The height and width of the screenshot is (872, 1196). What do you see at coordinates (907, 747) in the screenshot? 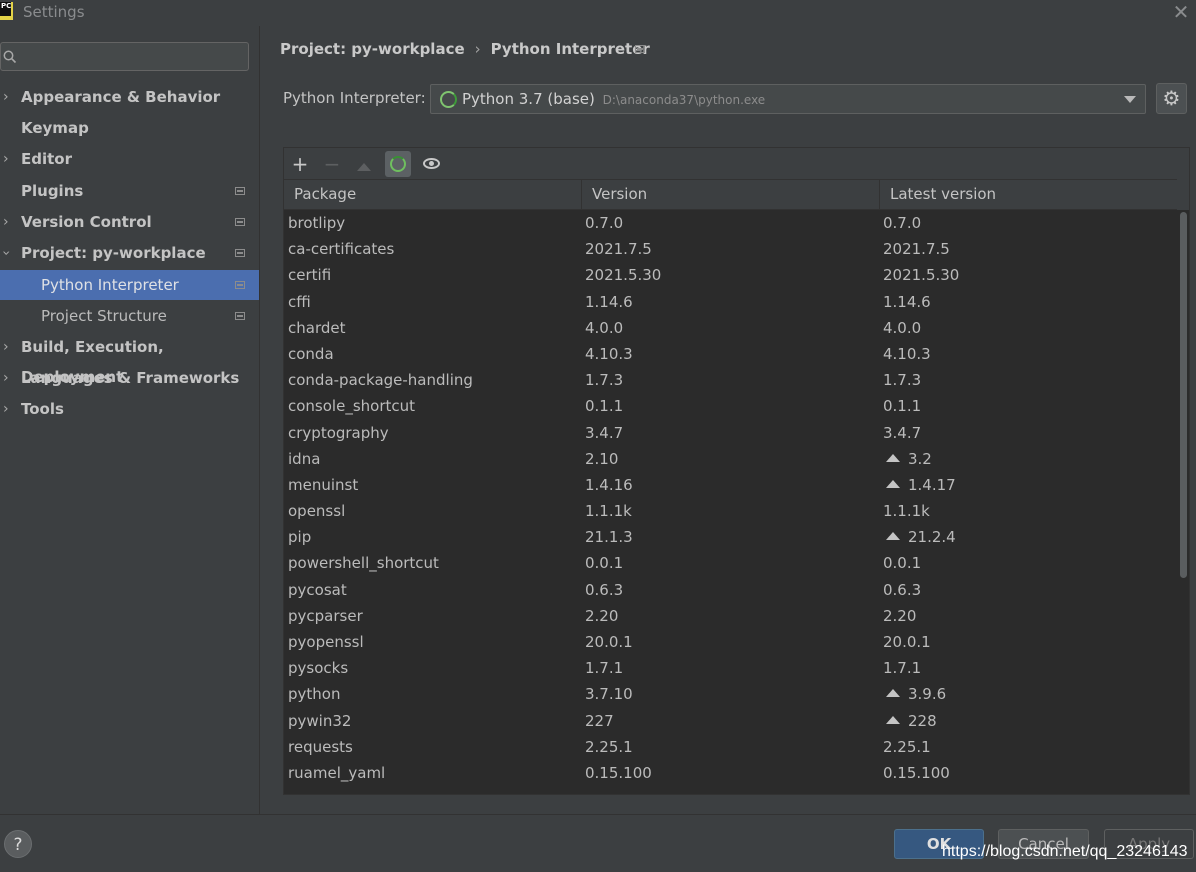
I see `latest-version-cell: 2.25.1` at bounding box center [907, 747].